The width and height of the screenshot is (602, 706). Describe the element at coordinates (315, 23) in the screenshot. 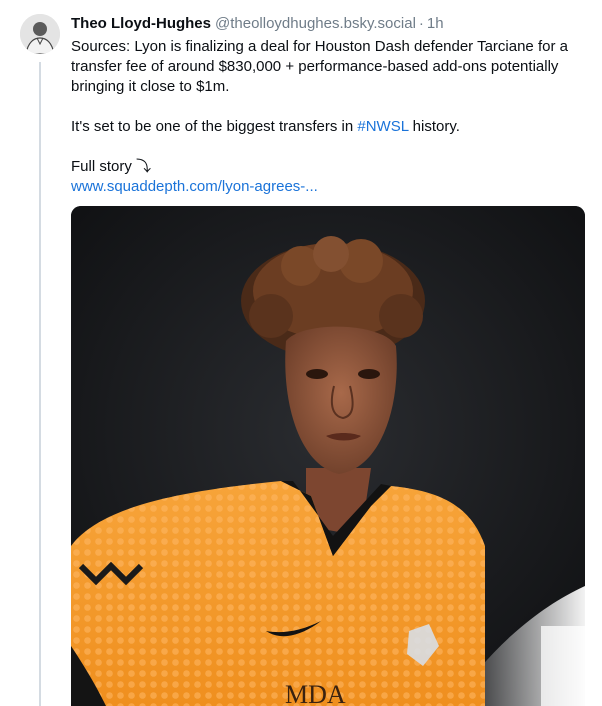

I see `author-handle: @theolloydhughes.bsky.social` at that location.